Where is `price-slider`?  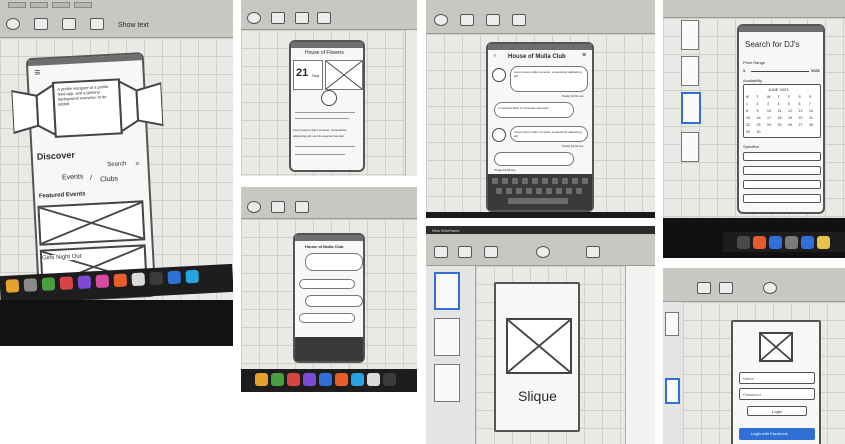
price-slider is located at coordinates (780, 71).